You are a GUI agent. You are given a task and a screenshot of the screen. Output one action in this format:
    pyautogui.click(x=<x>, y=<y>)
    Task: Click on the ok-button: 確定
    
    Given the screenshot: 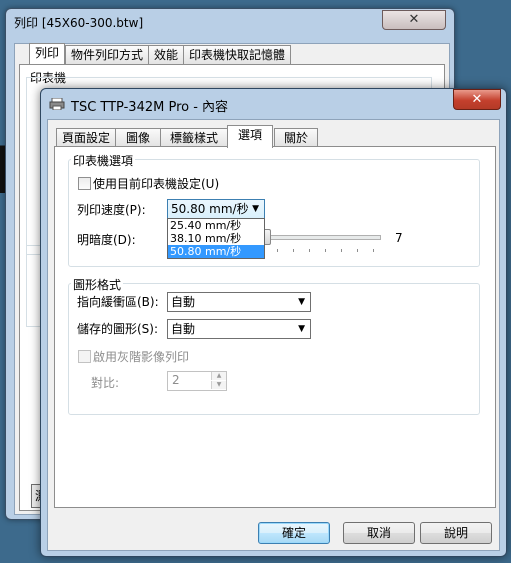 What is the action you would take?
    pyautogui.click(x=294, y=533)
    